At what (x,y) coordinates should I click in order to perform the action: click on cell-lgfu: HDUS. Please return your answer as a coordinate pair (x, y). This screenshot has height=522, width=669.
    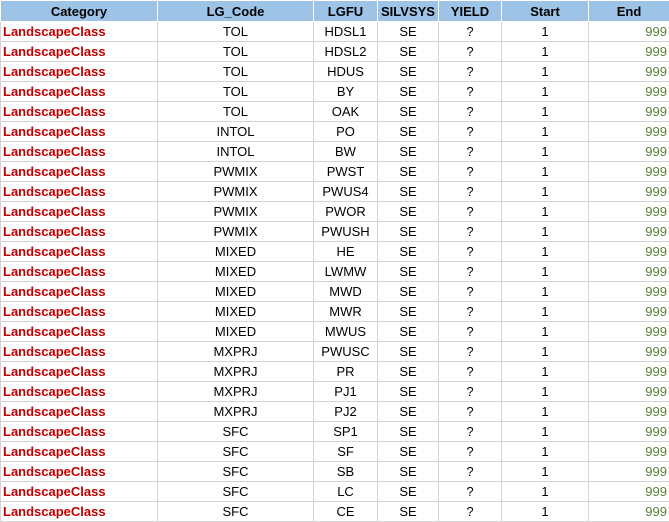
    Looking at the image, I should click on (346, 72).